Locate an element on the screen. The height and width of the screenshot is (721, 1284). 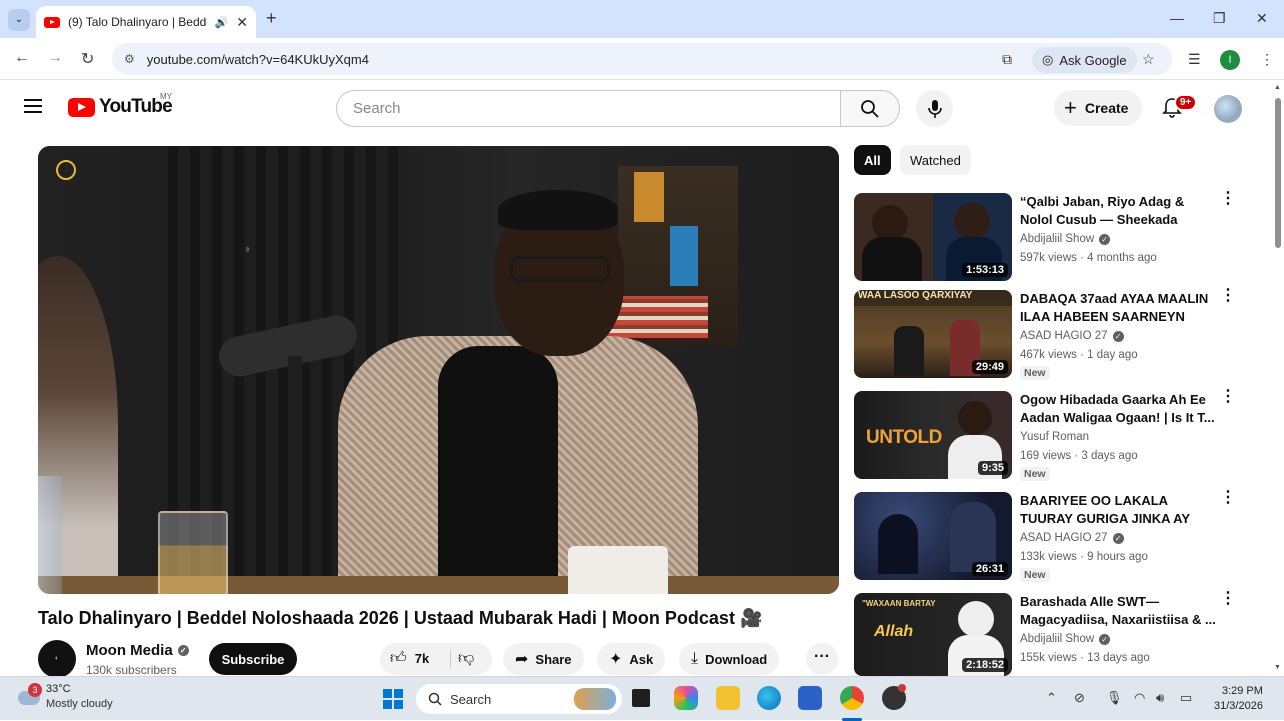
tab-search-button: ⌄ is located at coordinates (19, 20).